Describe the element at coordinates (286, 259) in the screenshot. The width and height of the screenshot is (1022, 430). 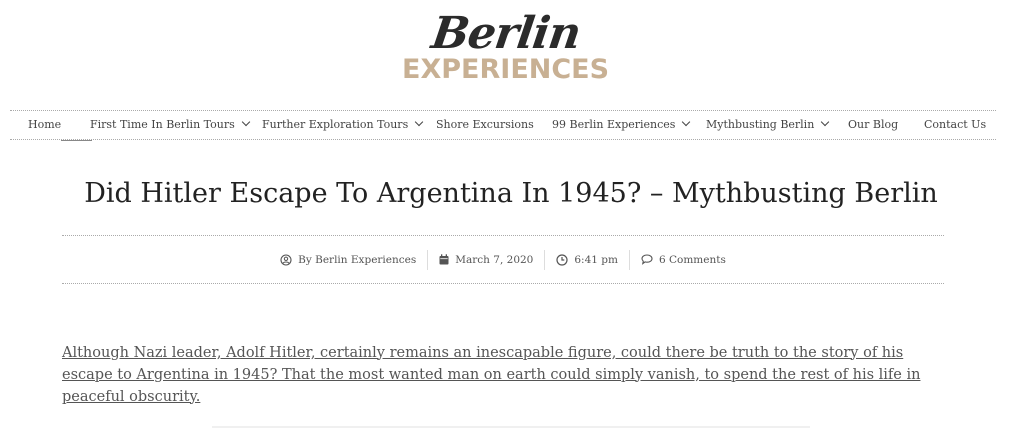
I see `user-circle-icon` at that location.